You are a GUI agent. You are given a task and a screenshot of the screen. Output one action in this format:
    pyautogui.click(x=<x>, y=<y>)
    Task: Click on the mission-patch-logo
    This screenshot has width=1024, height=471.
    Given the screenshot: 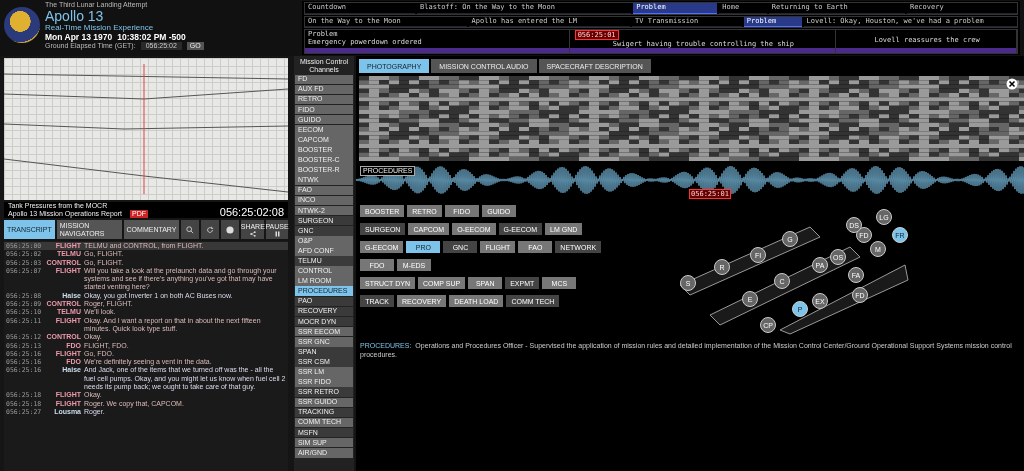 What is the action you would take?
    pyautogui.click(x=22, y=25)
    